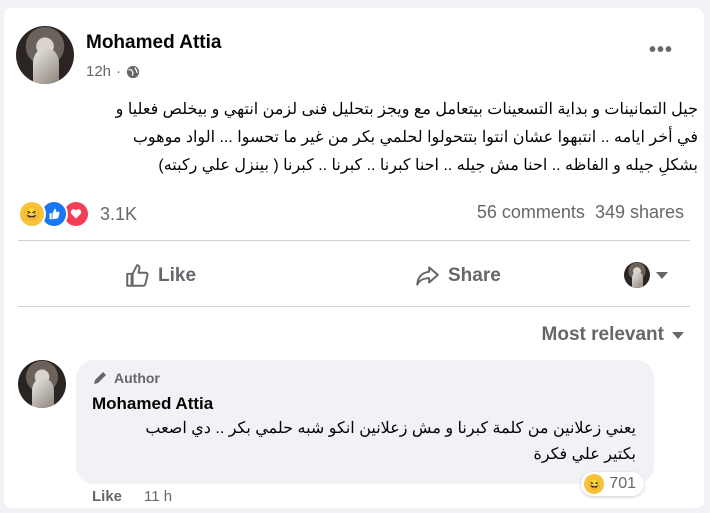 This screenshot has width=710, height=513. I want to click on comment-time: 11 h, so click(158, 496).